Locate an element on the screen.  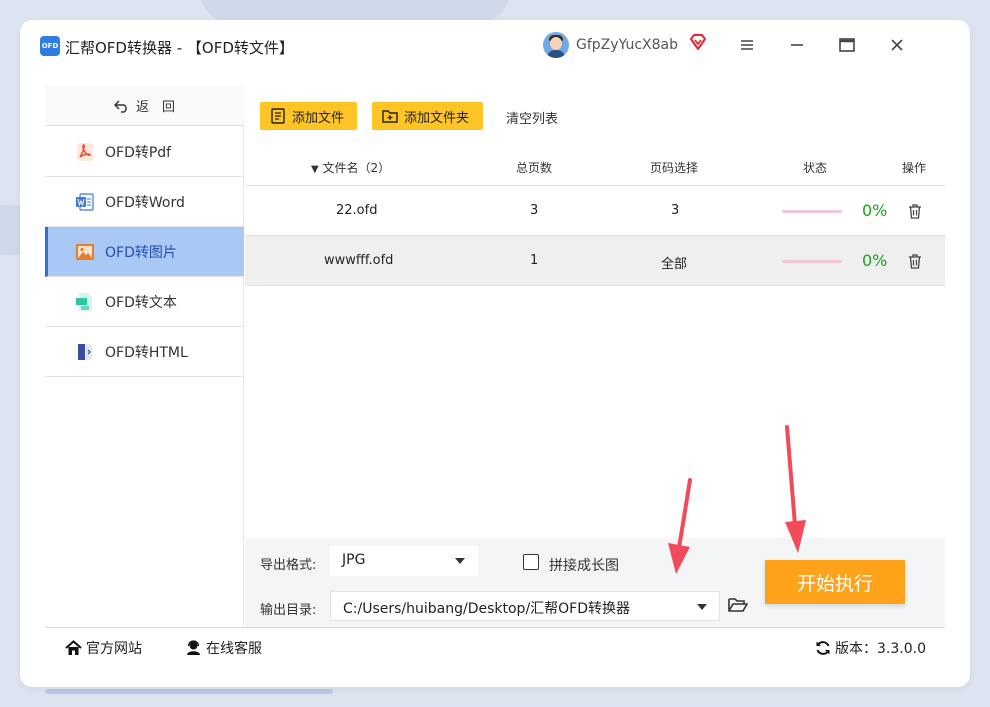
add-folder-icon is located at coordinates (390, 116).